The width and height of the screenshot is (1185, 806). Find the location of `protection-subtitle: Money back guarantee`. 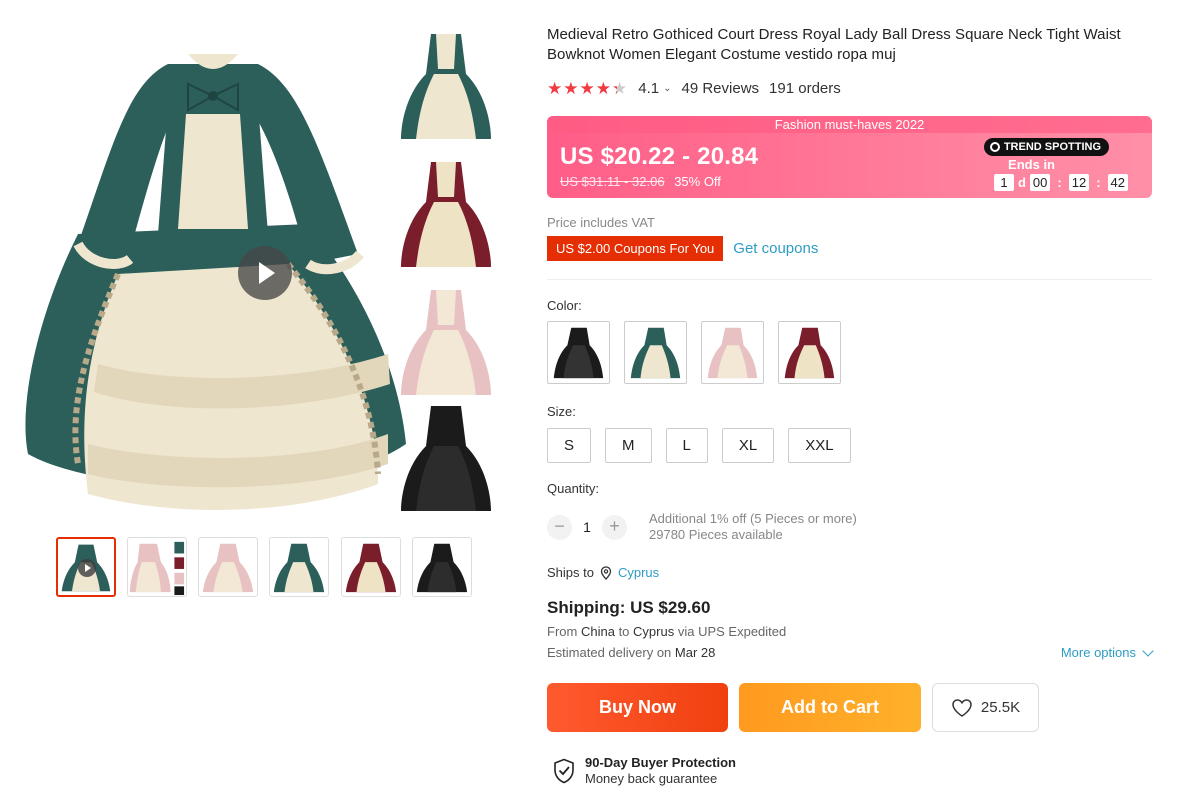

protection-subtitle: Money back guarantee is located at coordinates (651, 778).